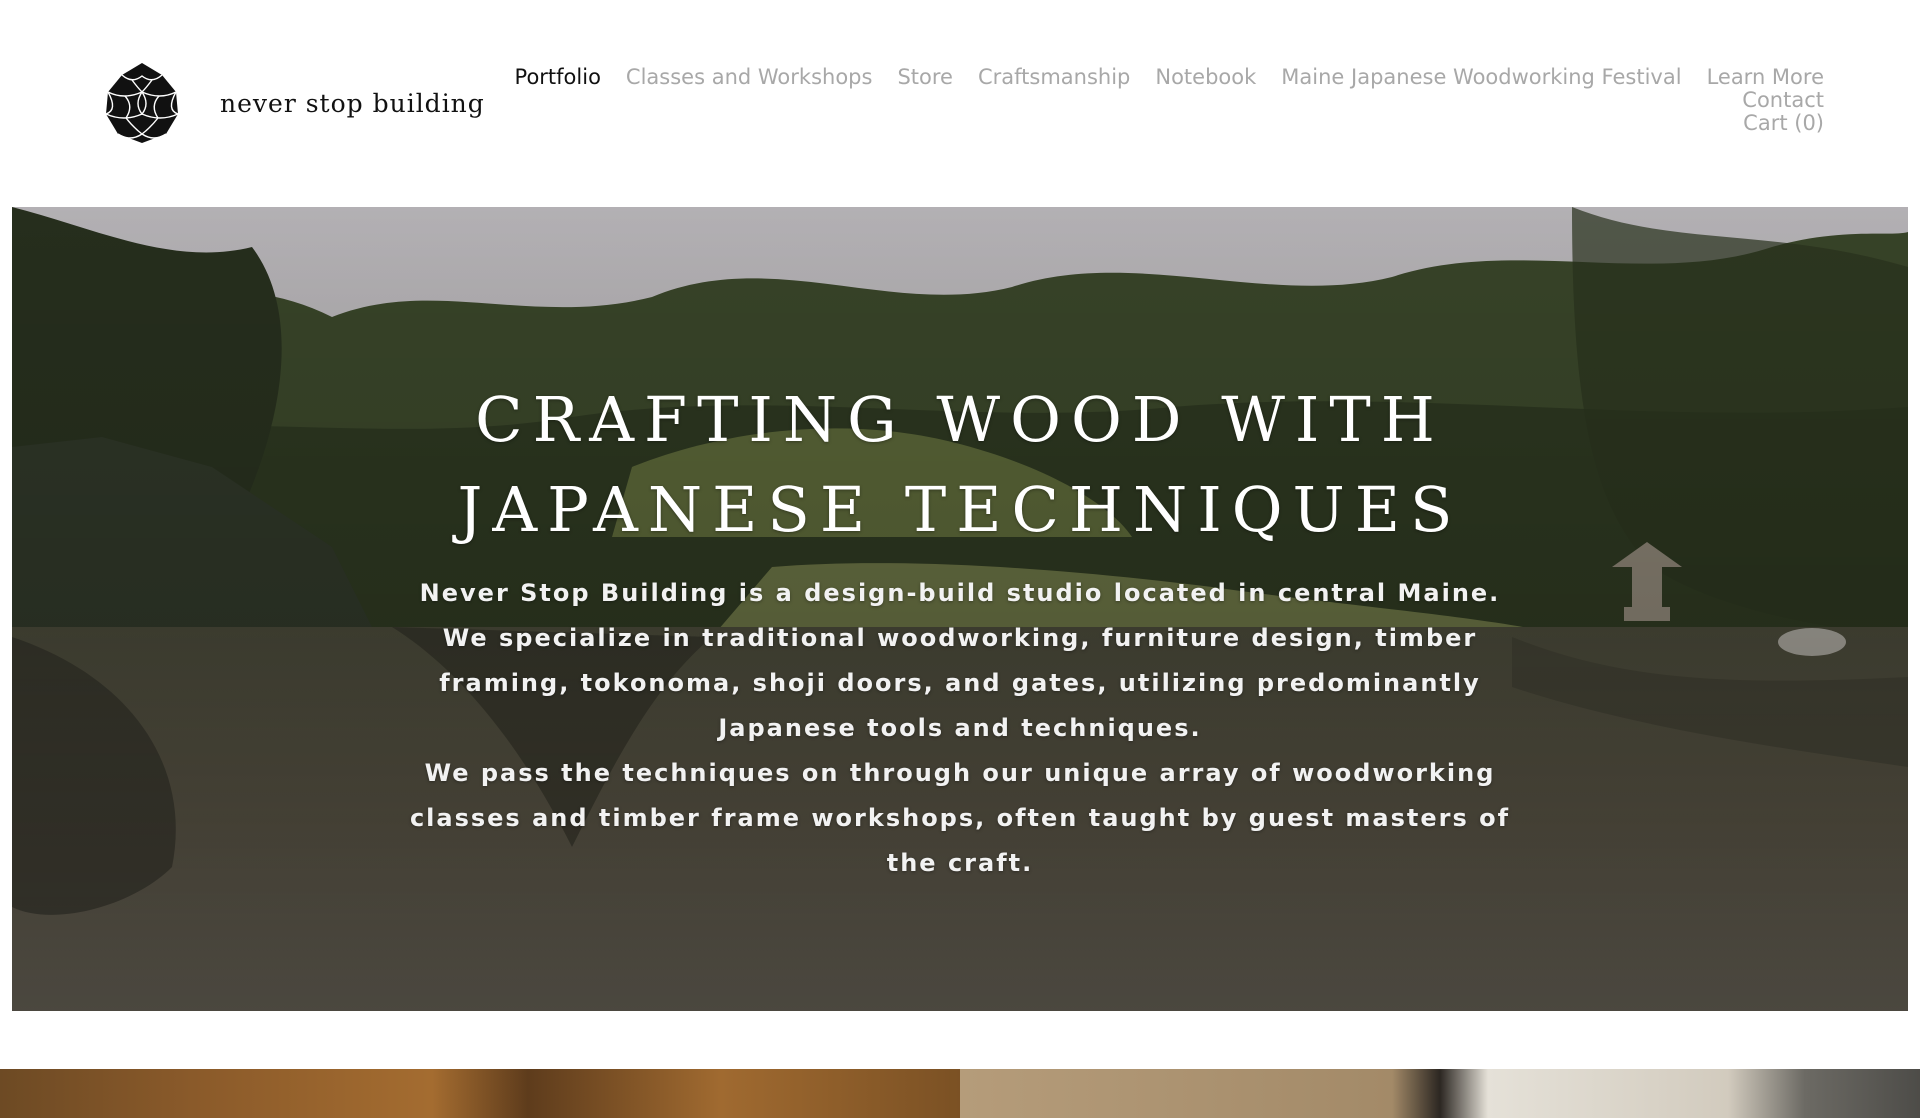  What do you see at coordinates (1765, 77) in the screenshot?
I see `nav-item-learn-more: Learn More` at bounding box center [1765, 77].